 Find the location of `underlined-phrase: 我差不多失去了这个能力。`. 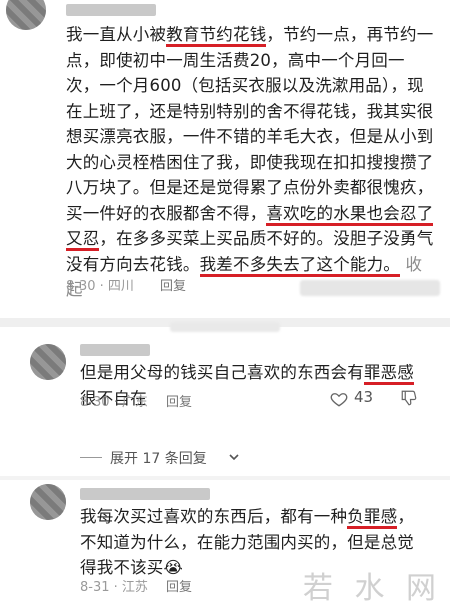

underlined-phrase: 我差不多失去了这个能力。 is located at coordinates (300, 265).